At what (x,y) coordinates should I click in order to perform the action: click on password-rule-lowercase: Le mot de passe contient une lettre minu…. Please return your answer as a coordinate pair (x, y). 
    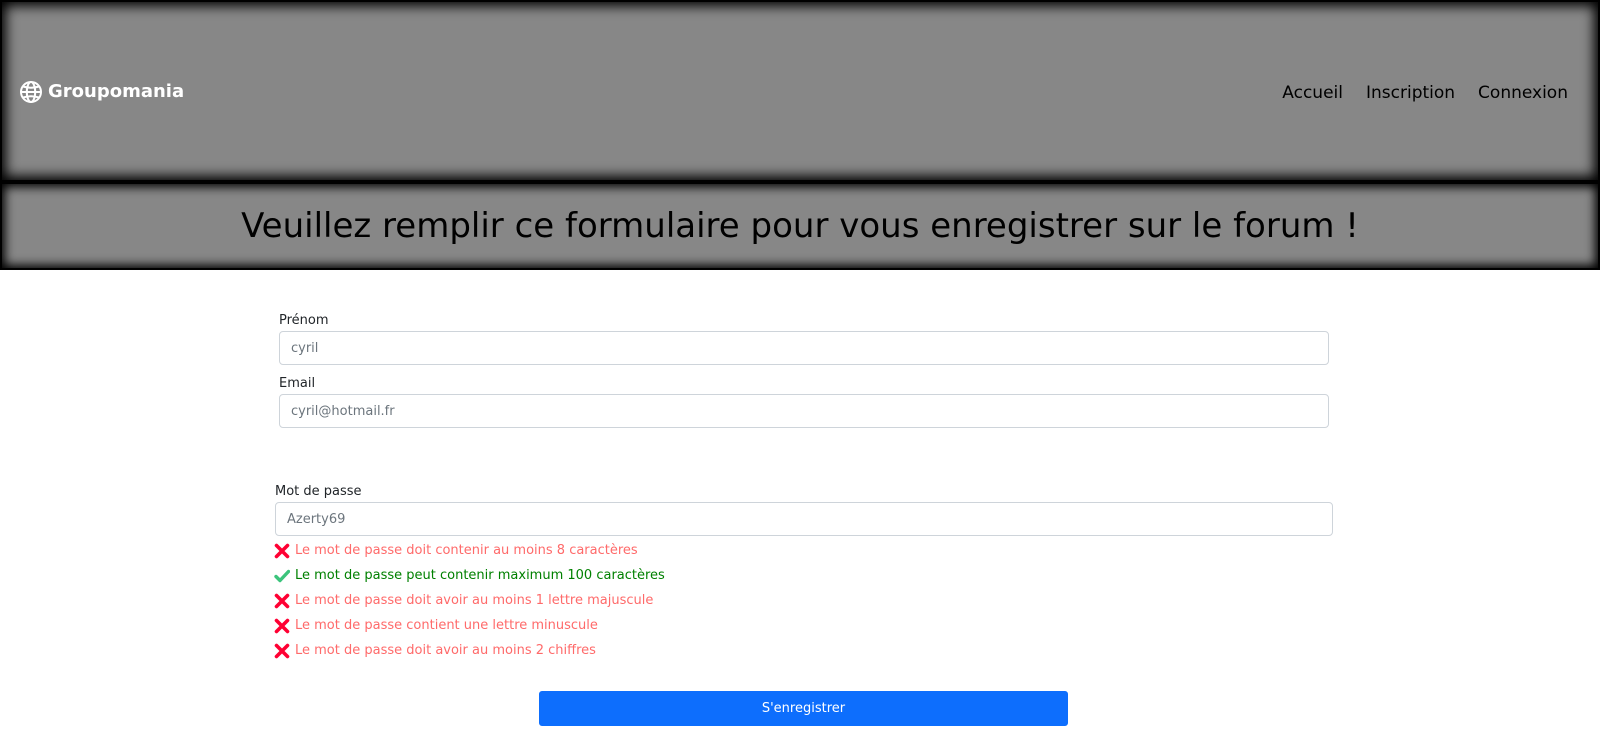
    Looking at the image, I should click on (436, 626).